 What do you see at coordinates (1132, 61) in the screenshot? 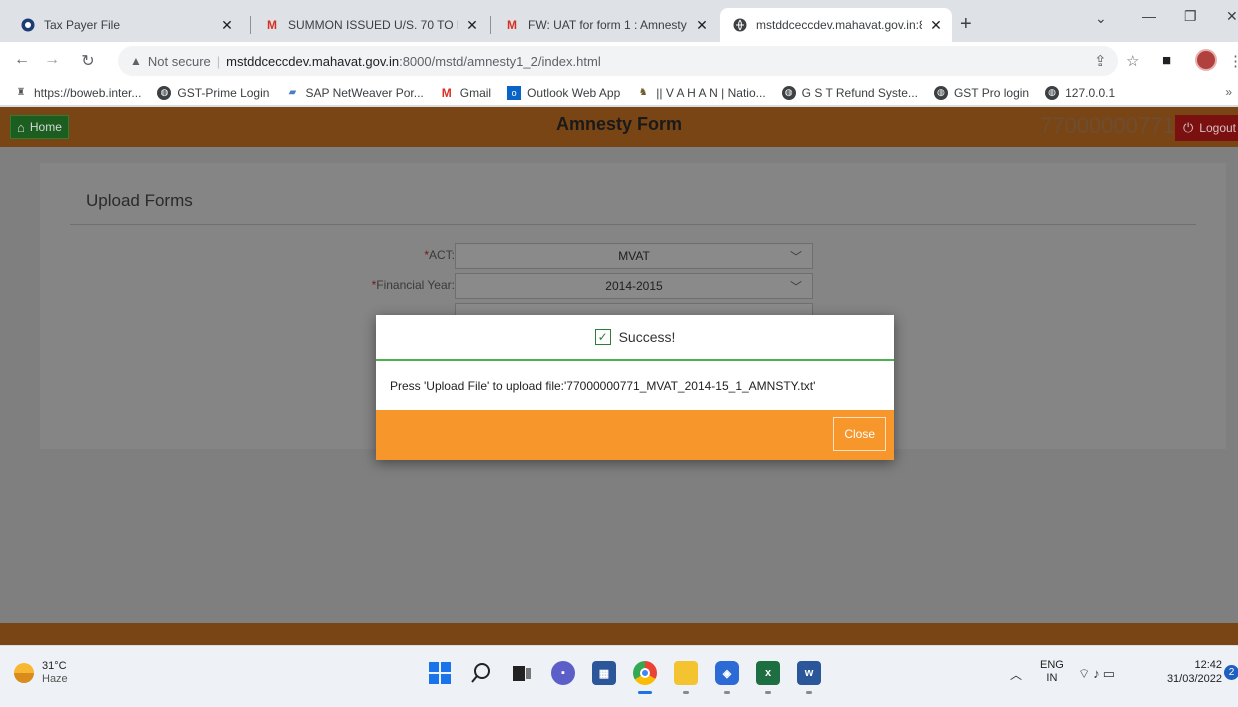
I see `bookmark-star-icon: ☆` at bounding box center [1132, 61].